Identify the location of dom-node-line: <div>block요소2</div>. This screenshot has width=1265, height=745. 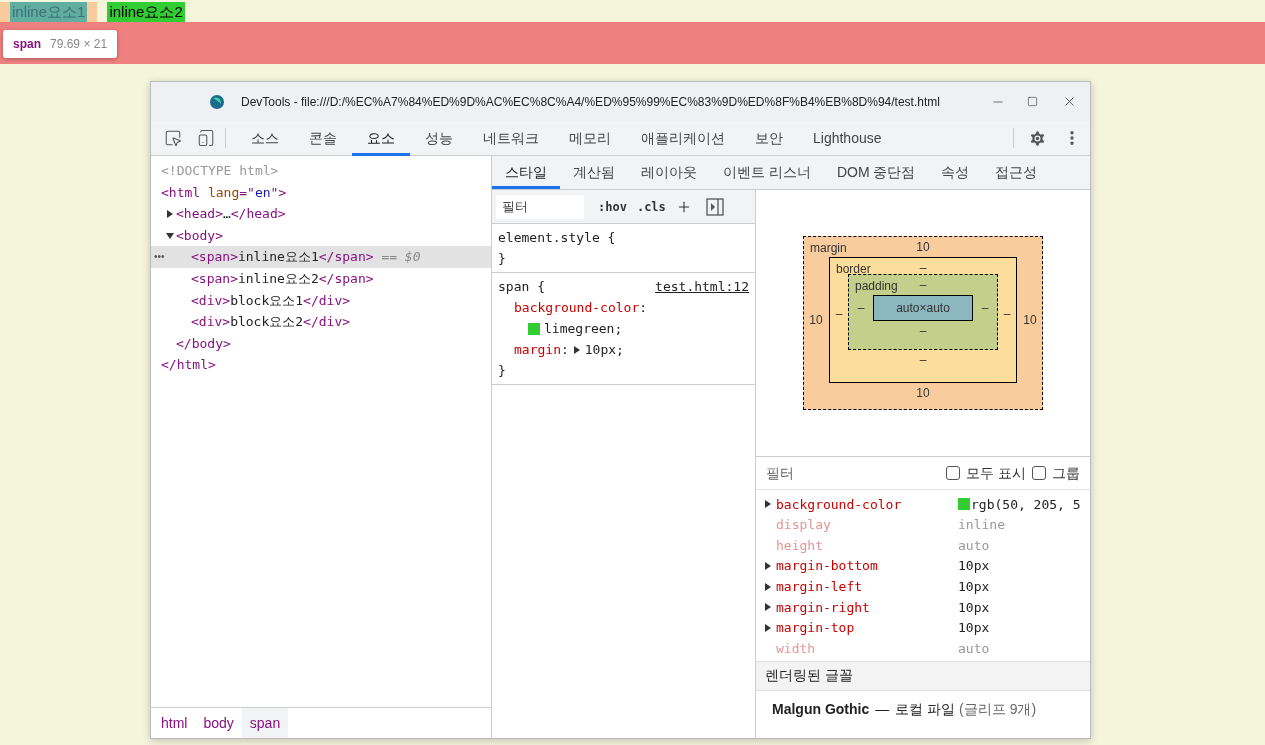
(271, 322).